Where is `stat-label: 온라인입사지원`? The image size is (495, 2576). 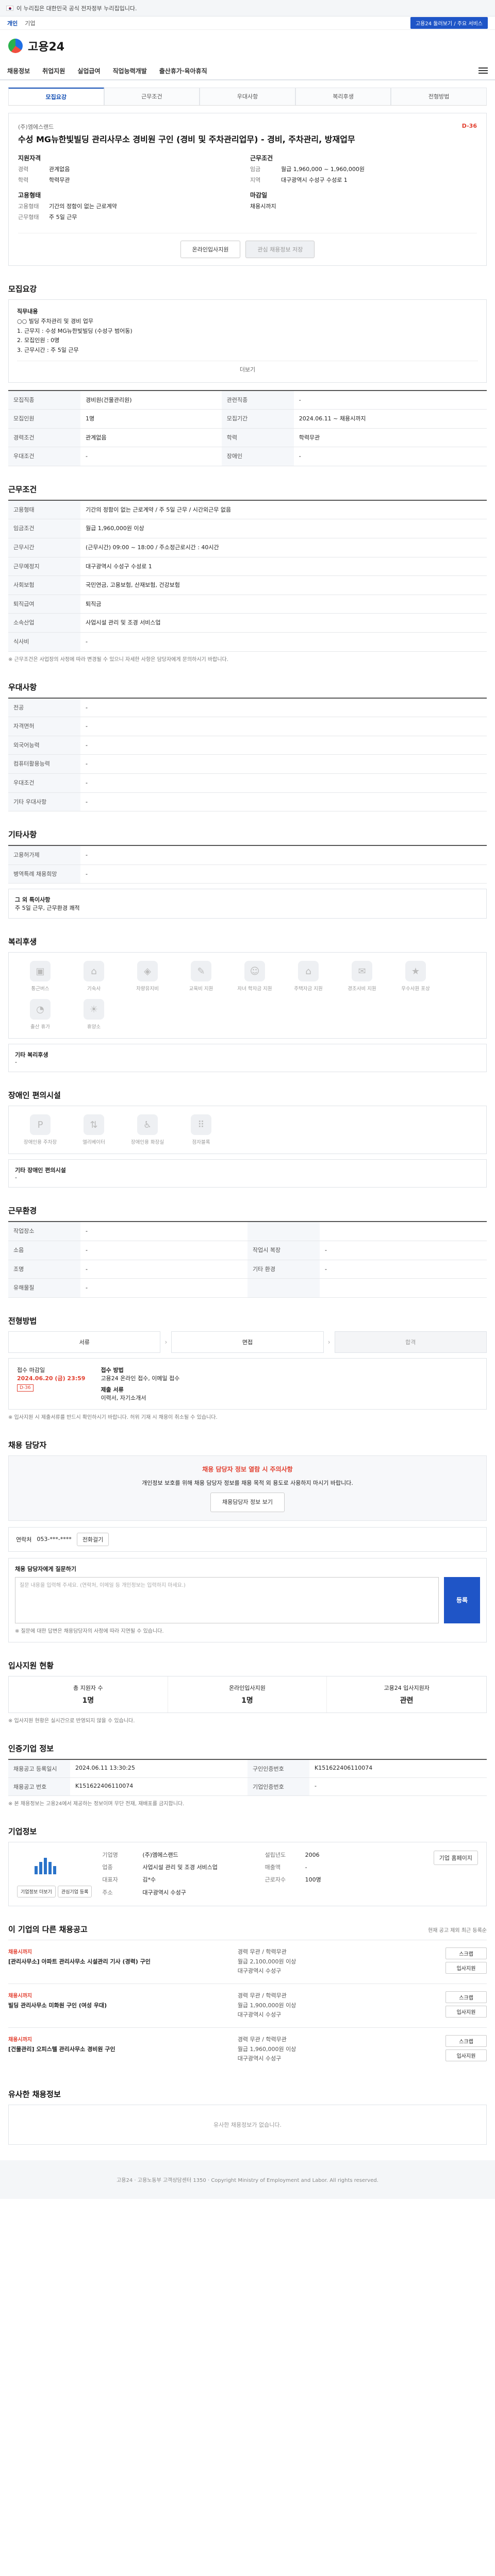 stat-label: 온라인입사지원 is located at coordinates (247, 1688).